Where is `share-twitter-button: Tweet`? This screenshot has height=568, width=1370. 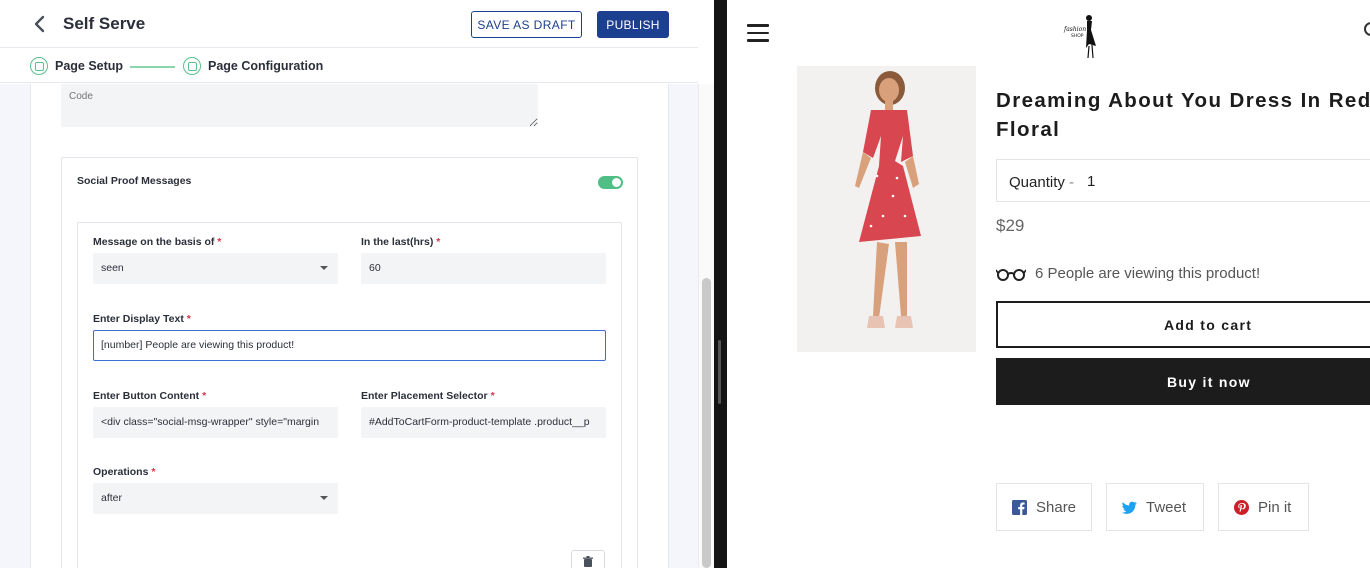 share-twitter-button: Tweet is located at coordinates (1155, 507).